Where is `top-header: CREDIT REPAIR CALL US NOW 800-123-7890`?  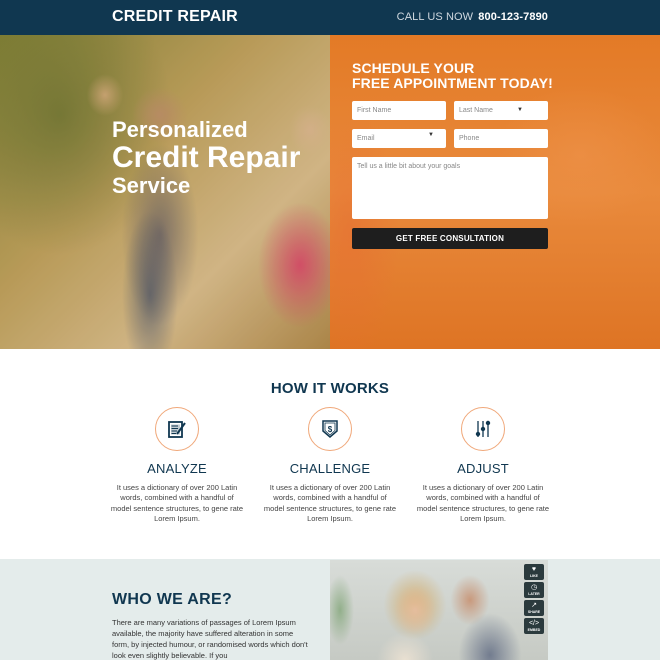
top-header: CREDIT REPAIR CALL US NOW 800-123-7890 is located at coordinates (330, 17).